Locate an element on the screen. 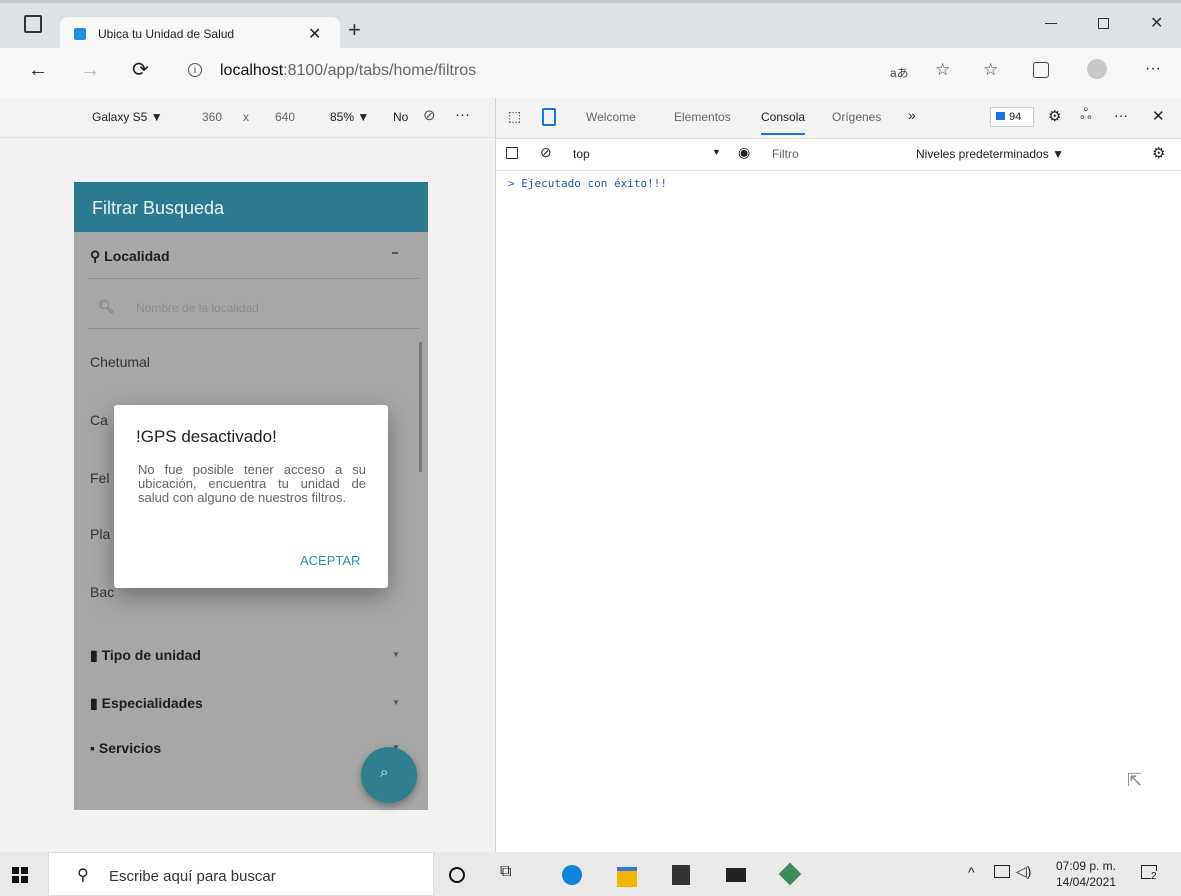 Image resolution: width=1181 pixels, height=896 pixels. favorites-icon: ☆ is located at coordinates (990, 70).